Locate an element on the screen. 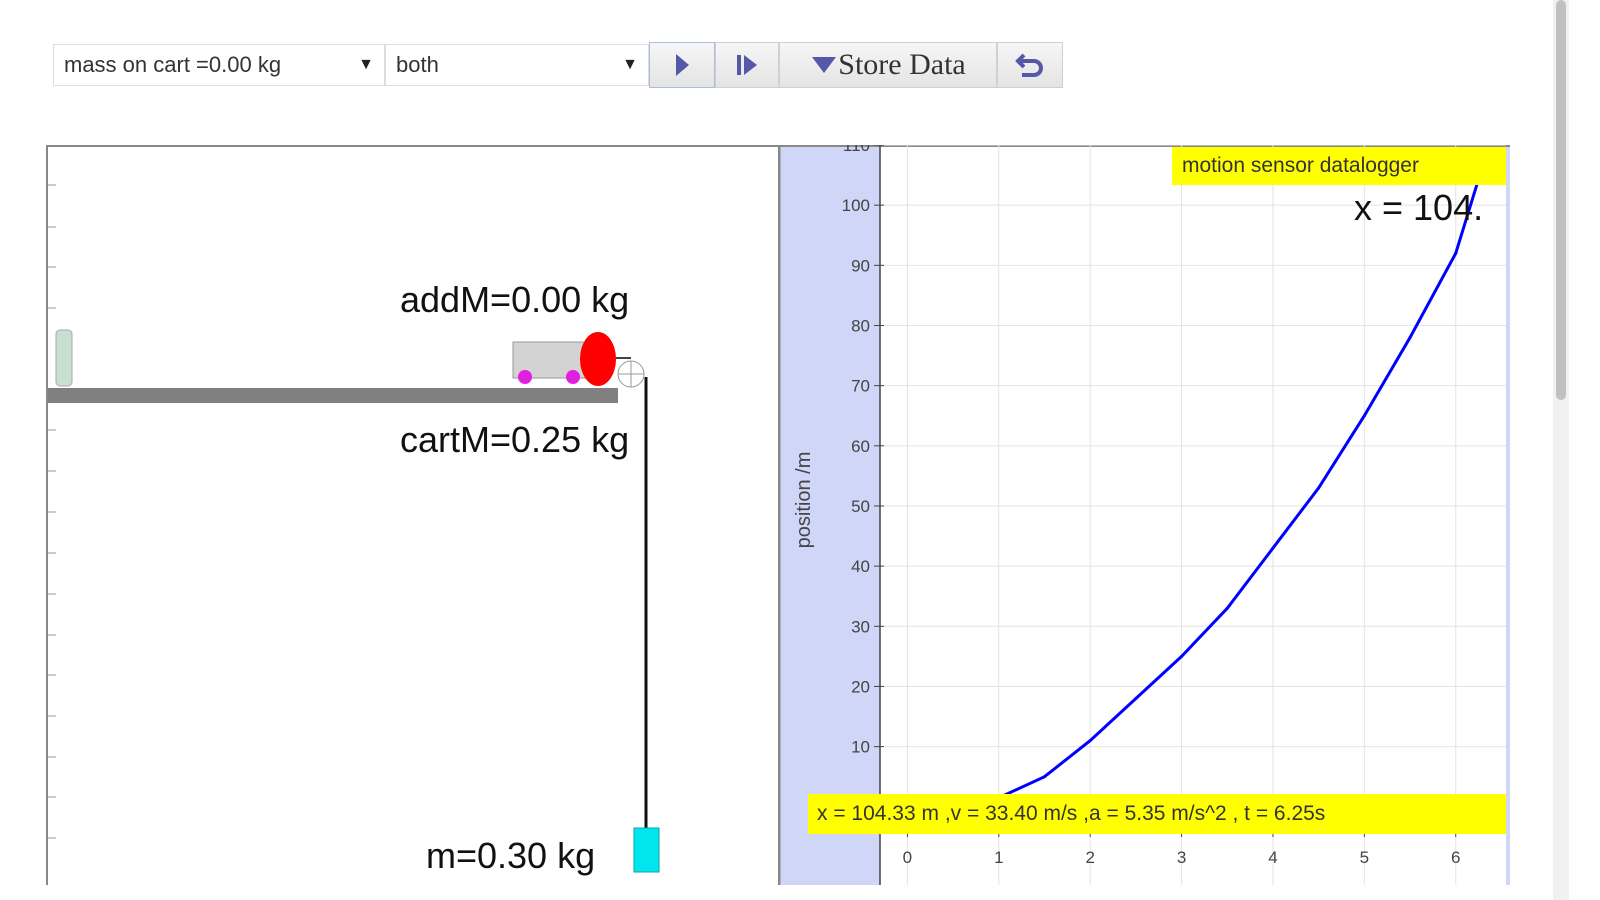 This screenshot has width=1600, height=900. y-tick-label: 10 is located at coordinates (860, 747).